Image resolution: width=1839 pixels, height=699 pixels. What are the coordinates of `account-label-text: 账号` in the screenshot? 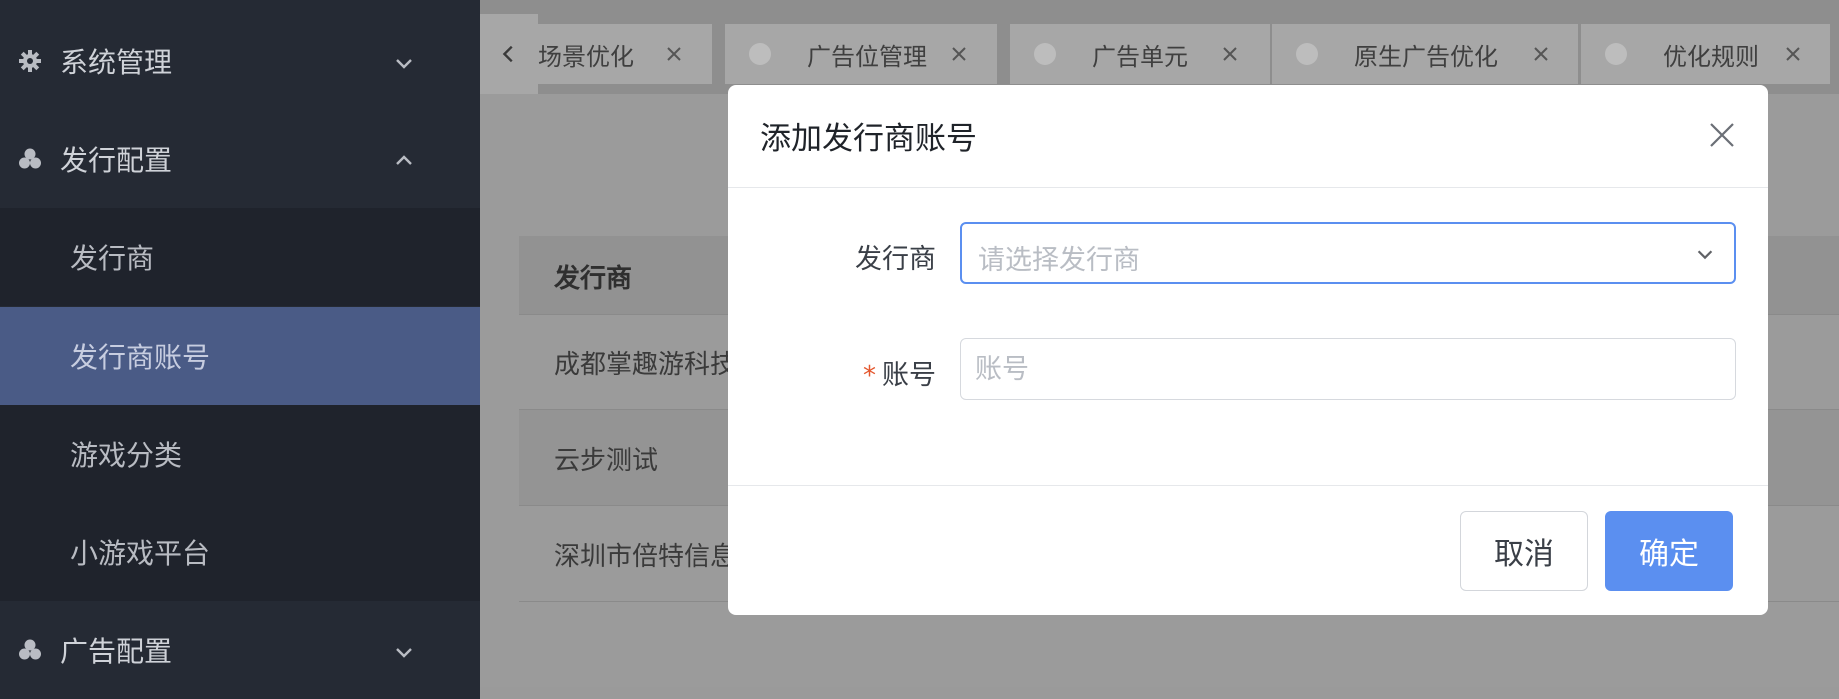 It's located at (909, 375).